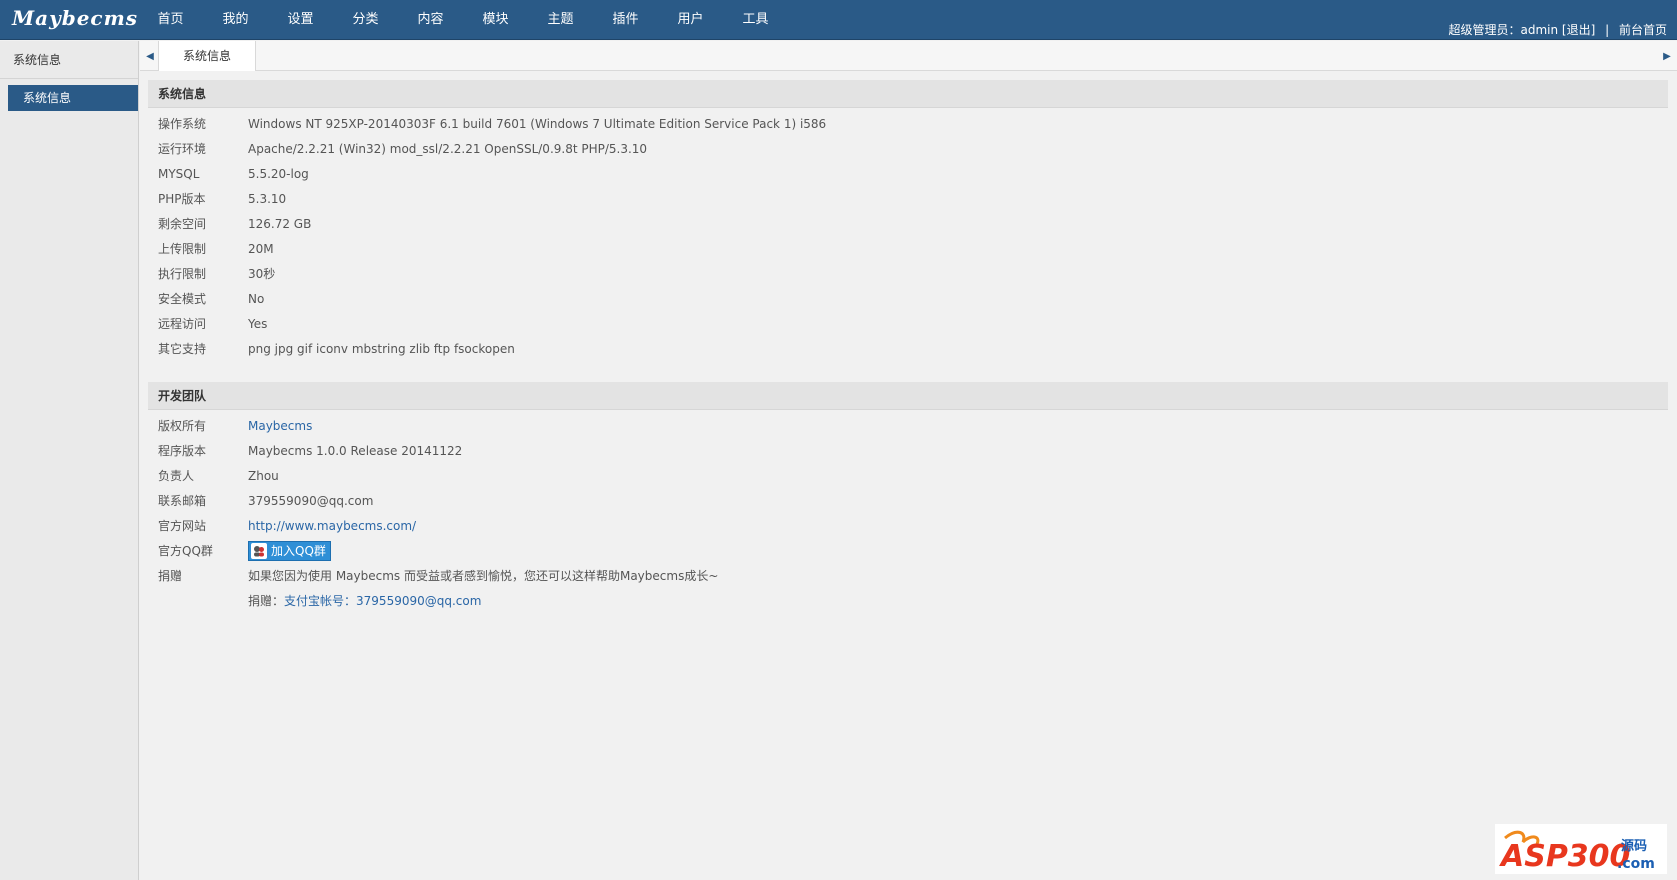 The height and width of the screenshot is (880, 1677). What do you see at coordinates (263, 476) in the screenshot?
I see `row-value: Zhou` at bounding box center [263, 476].